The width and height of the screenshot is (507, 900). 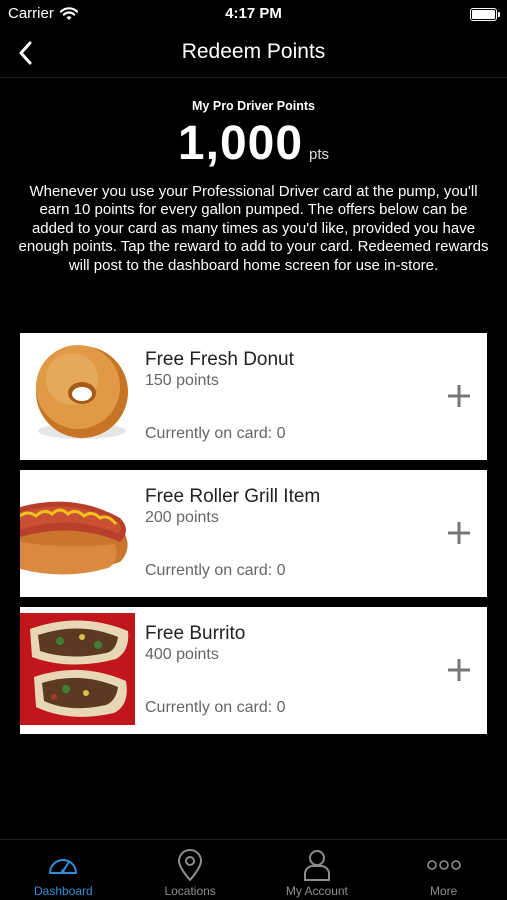 I want to click on reward-points: 400 points, so click(x=182, y=654).